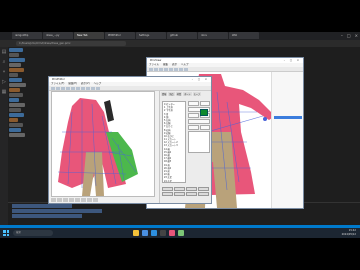 The height and width of the screenshot is (270, 360). I want to click on tab-info: 情報, so click(164, 94).